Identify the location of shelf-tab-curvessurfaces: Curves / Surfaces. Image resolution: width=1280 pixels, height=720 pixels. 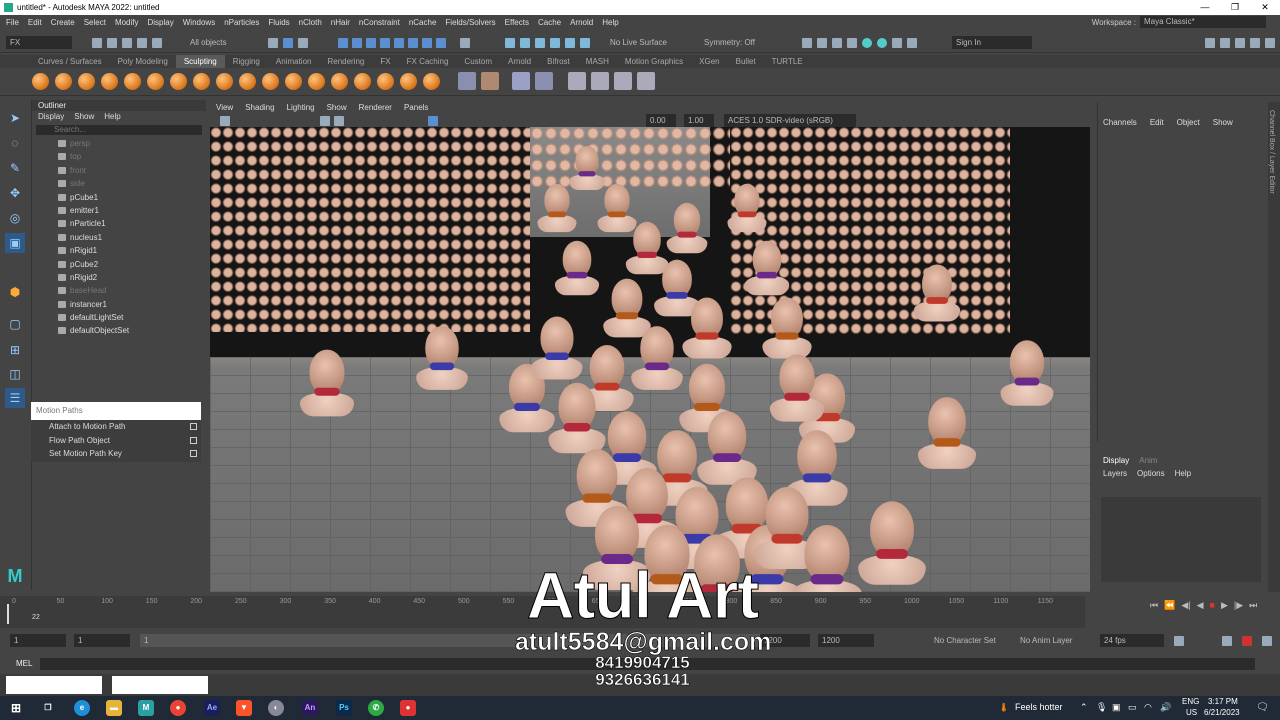
(70, 61).